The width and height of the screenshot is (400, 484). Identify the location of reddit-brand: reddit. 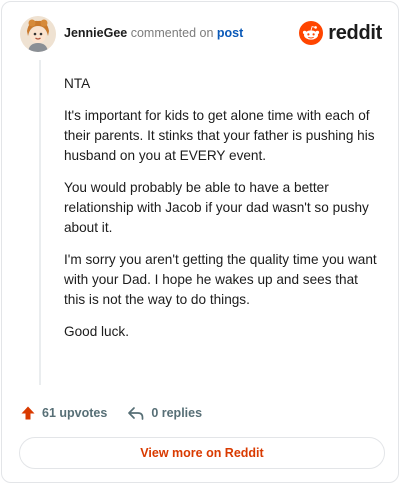
(340, 33).